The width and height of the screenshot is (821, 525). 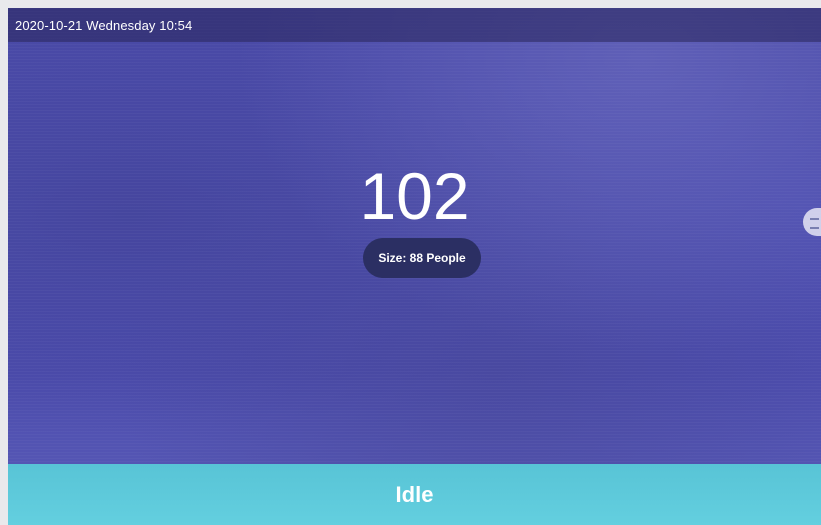 I want to click on status-label: Idle, so click(x=414, y=494).